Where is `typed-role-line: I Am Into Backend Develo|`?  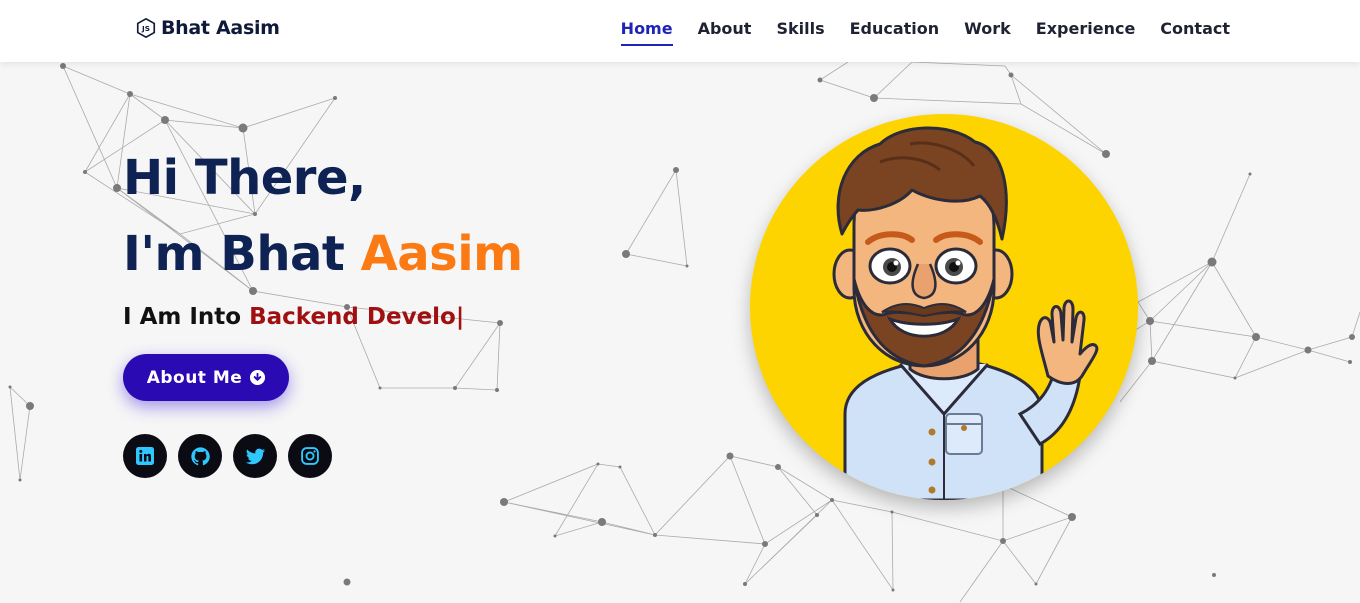 typed-role-line: I Am Into Backend Develo| is located at coordinates (323, 317).